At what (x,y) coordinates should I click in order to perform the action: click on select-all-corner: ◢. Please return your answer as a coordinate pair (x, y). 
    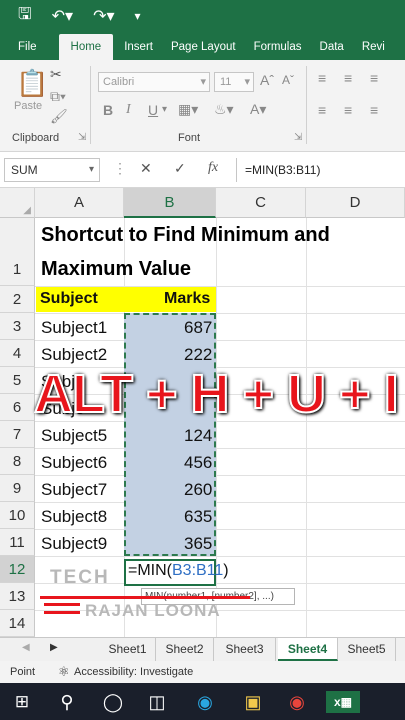
    Looking at the image, I should click on (17, 203).